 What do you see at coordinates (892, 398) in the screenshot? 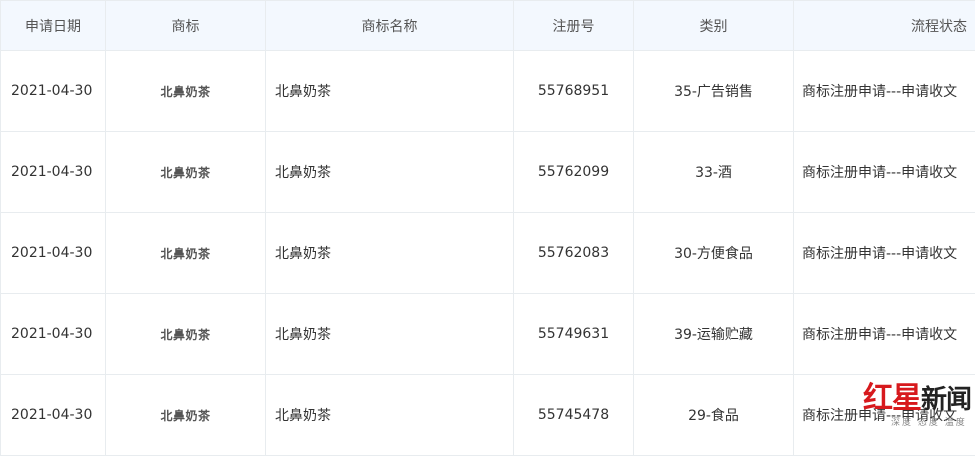
I see `watermark-logo-red: 红星` at bounding box center [892, 398].